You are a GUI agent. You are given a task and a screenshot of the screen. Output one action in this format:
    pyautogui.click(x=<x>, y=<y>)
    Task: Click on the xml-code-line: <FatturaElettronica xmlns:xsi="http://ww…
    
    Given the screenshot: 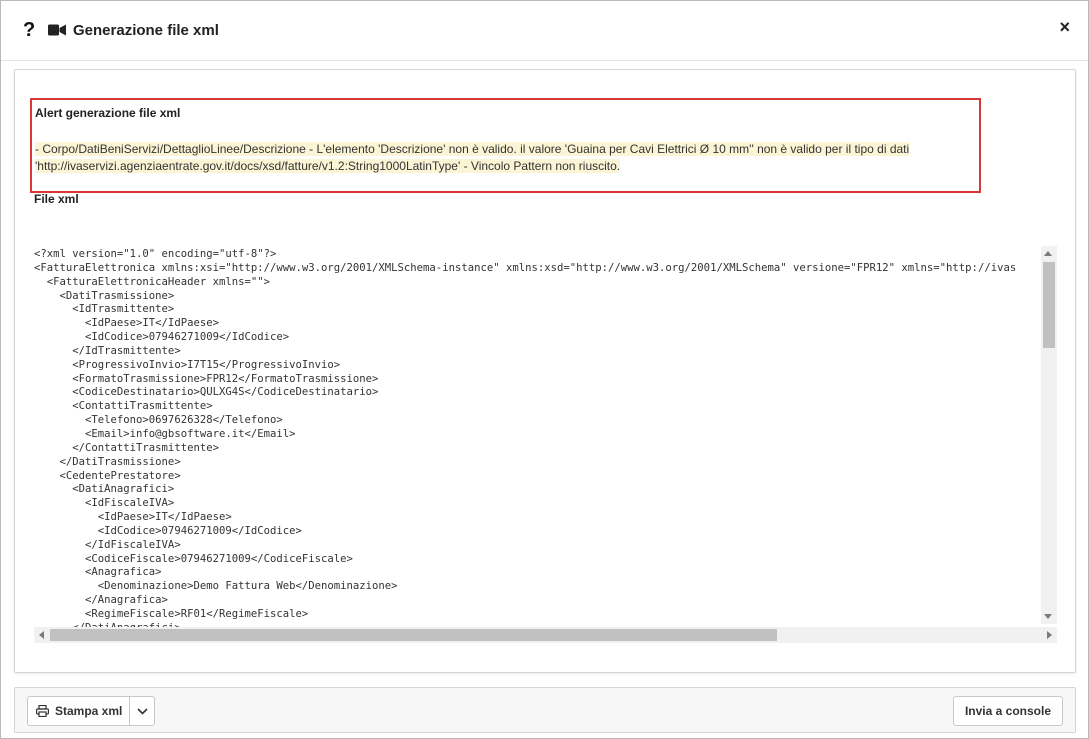 What is the action you would take?
    pyautogui.click(x=525, y=267)
    